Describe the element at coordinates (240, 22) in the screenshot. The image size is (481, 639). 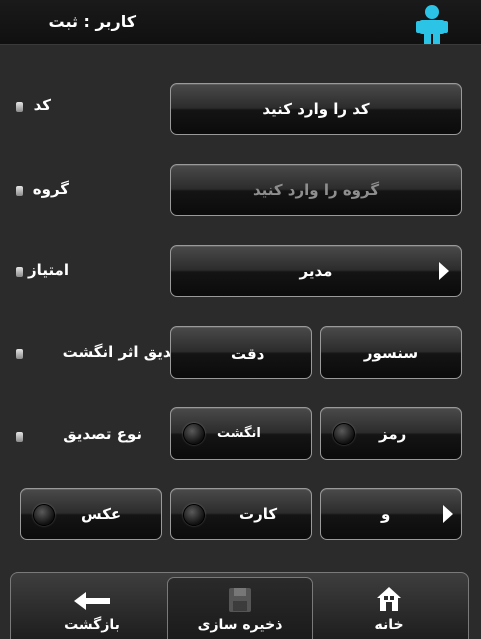
I see `title-bar: کاربر : ثبت` at that location.